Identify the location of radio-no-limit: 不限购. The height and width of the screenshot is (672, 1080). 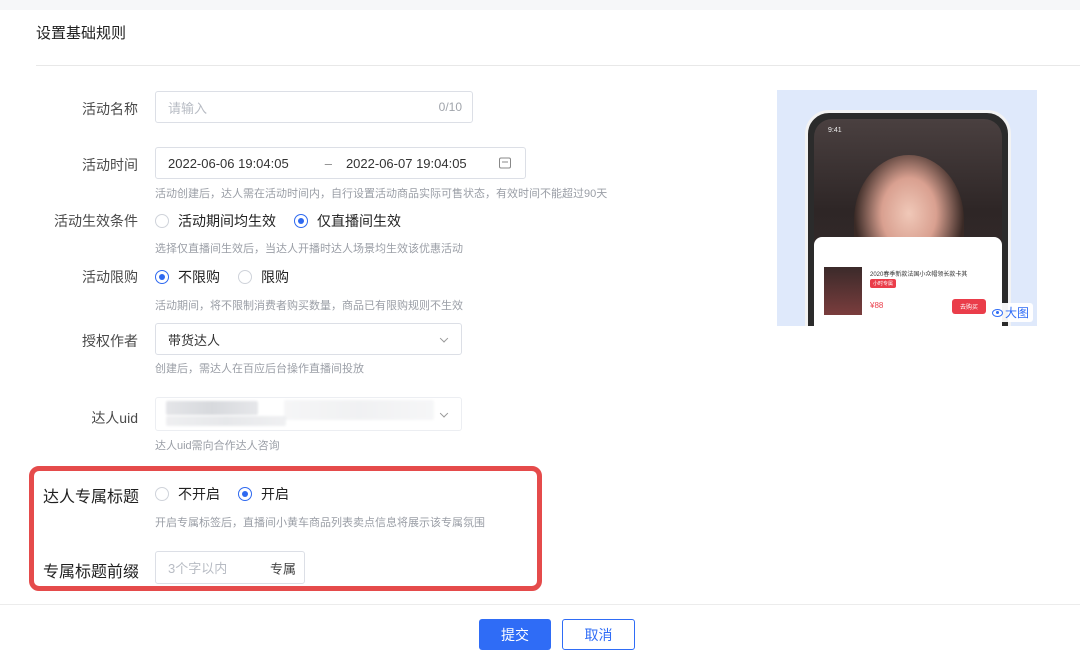
(187, 277).